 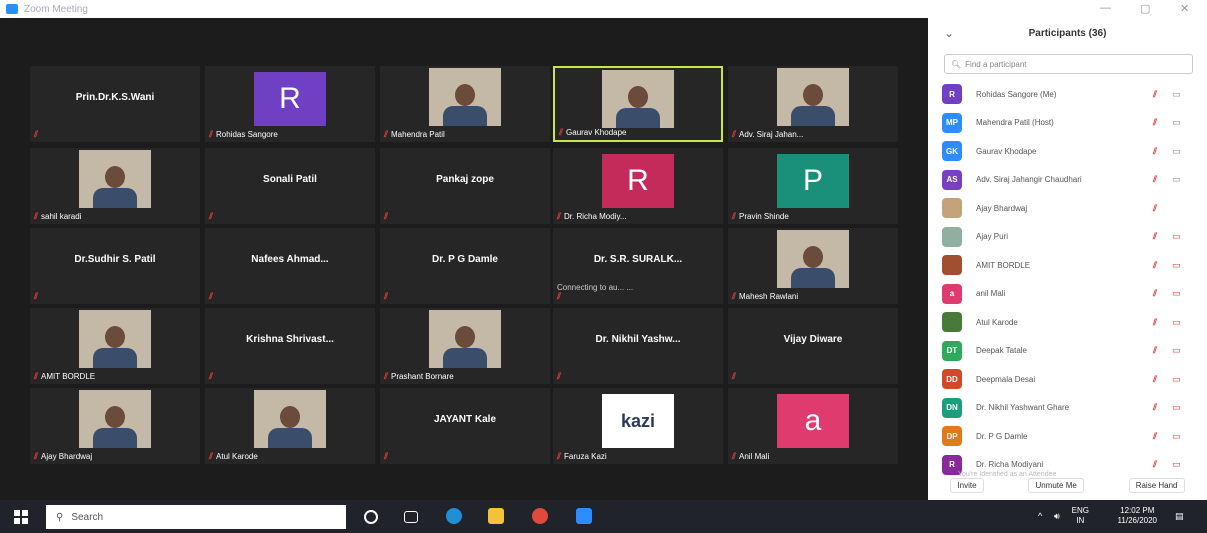 I want to click on participant-name: AMIT BORDLE, so click(x=1003, y=265).